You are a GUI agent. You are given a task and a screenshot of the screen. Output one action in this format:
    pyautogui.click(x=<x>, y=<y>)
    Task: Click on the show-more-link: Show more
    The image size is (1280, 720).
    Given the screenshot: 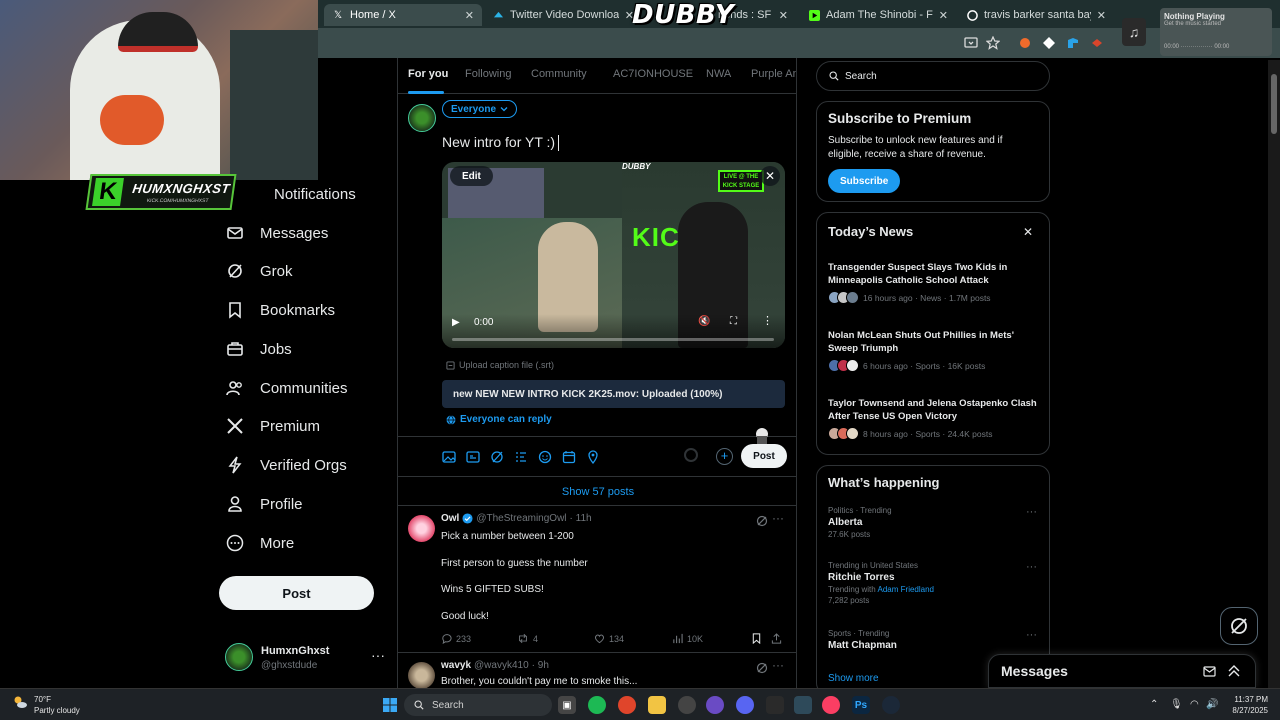 What is the action you would take?
    pyautogui.click(x=853, y=678)
    